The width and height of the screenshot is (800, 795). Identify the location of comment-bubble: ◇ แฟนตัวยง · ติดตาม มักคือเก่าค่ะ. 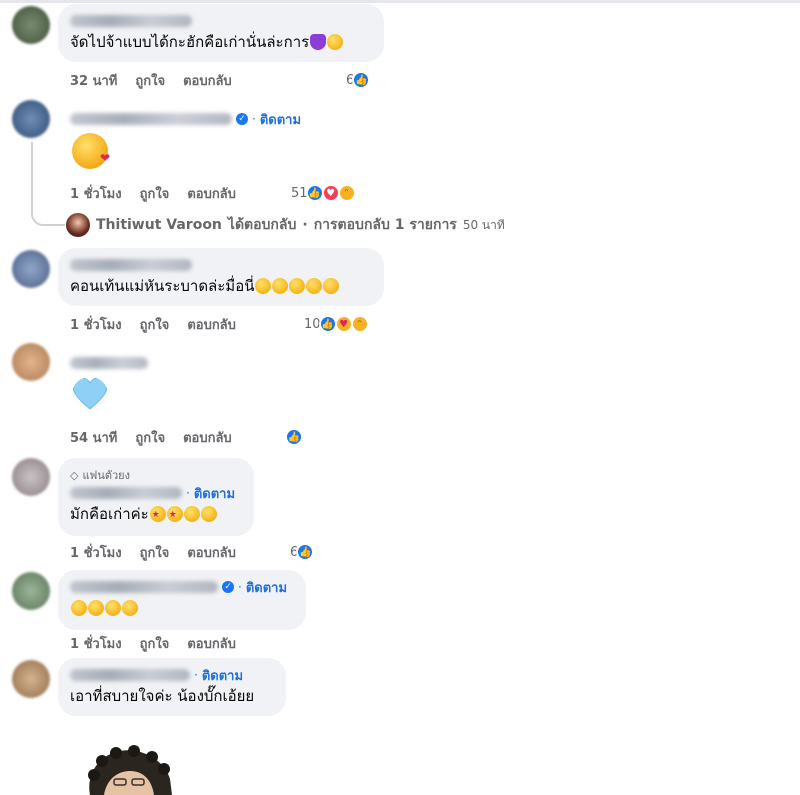
(156, 497).